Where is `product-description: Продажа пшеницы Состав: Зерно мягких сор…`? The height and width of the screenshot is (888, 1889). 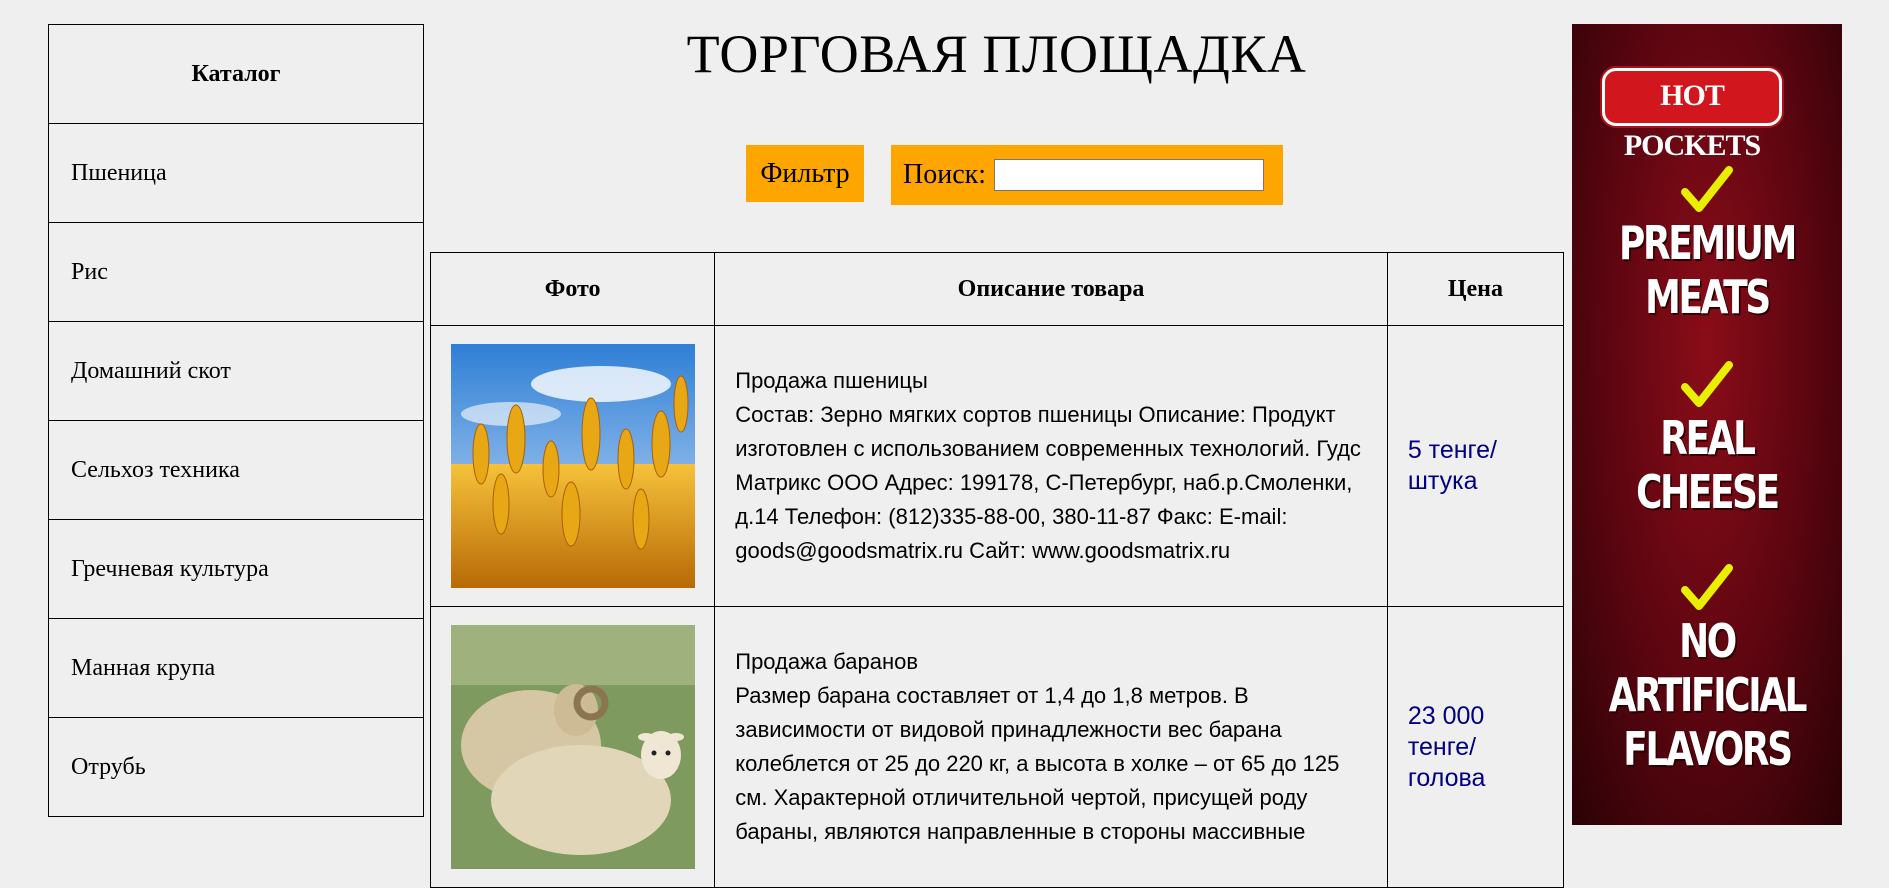 product-description: Продажа пшеницы Состав: Зерно мягких сор… is located at coordinates (1051, 466).